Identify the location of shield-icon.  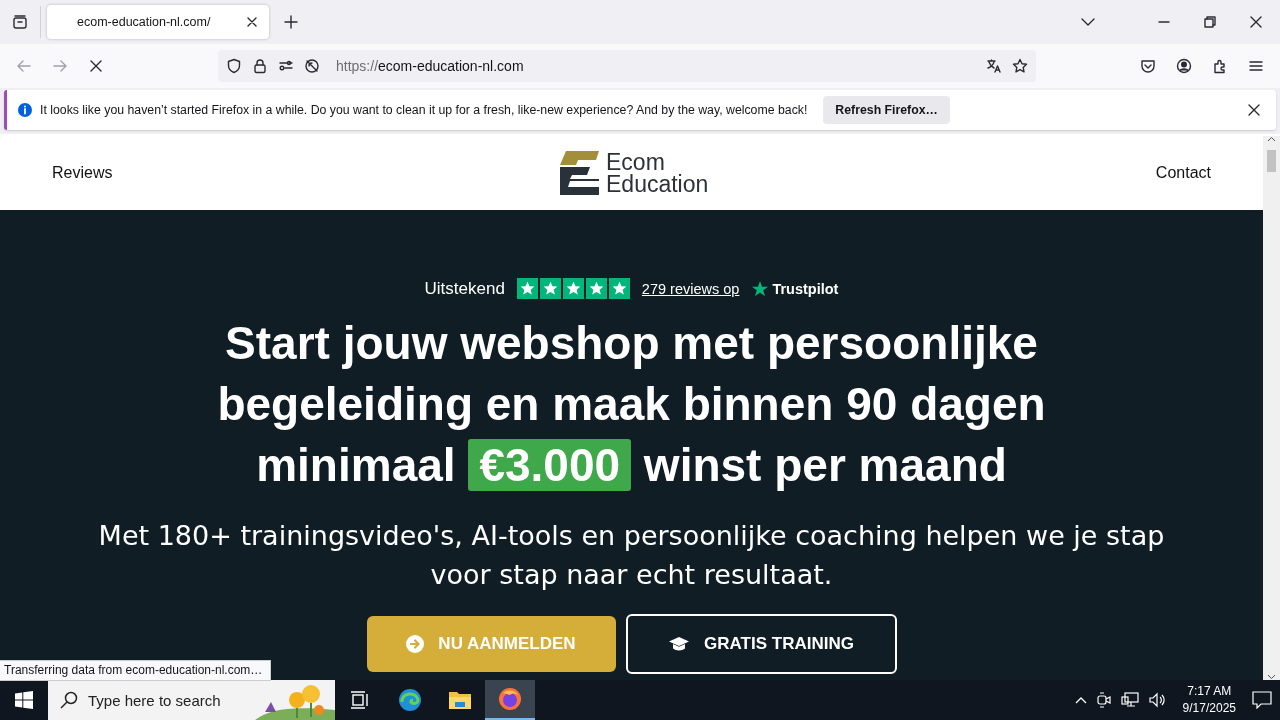
(234, 66).